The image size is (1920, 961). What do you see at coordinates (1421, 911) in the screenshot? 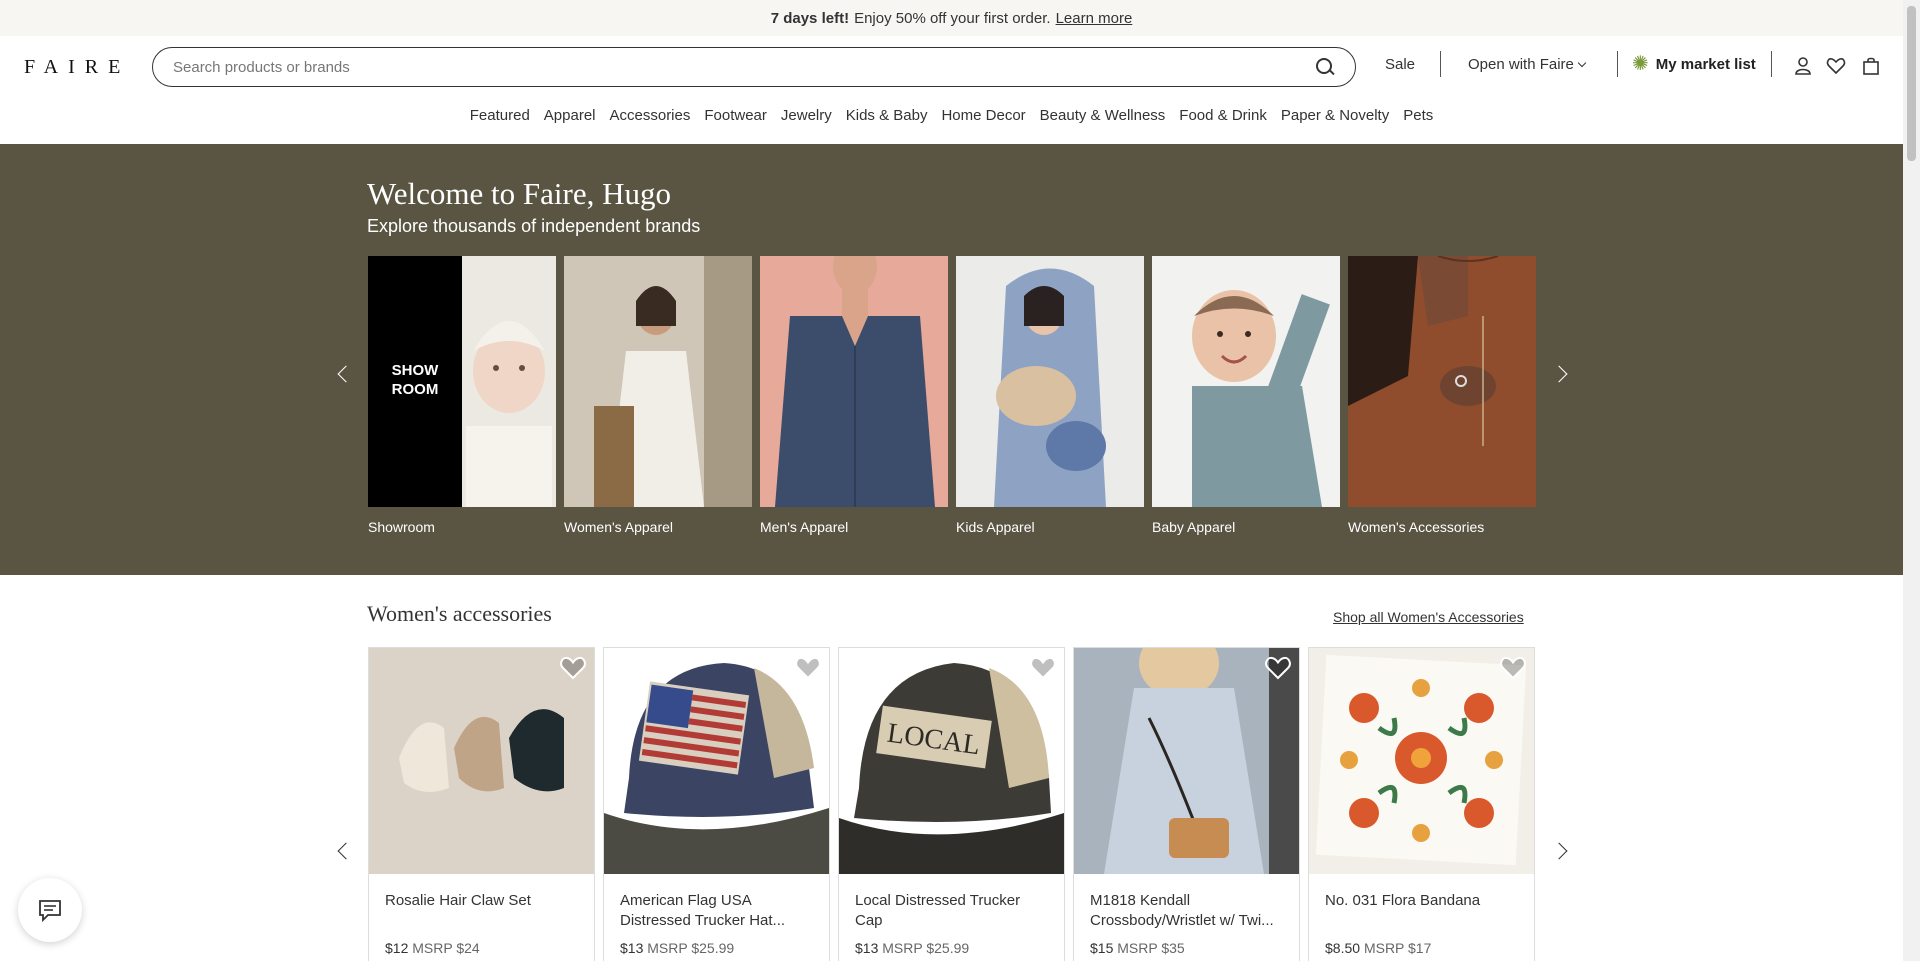
I see `product-name: No. 031 Flora Bandana` at bounding box center [1421, 911].